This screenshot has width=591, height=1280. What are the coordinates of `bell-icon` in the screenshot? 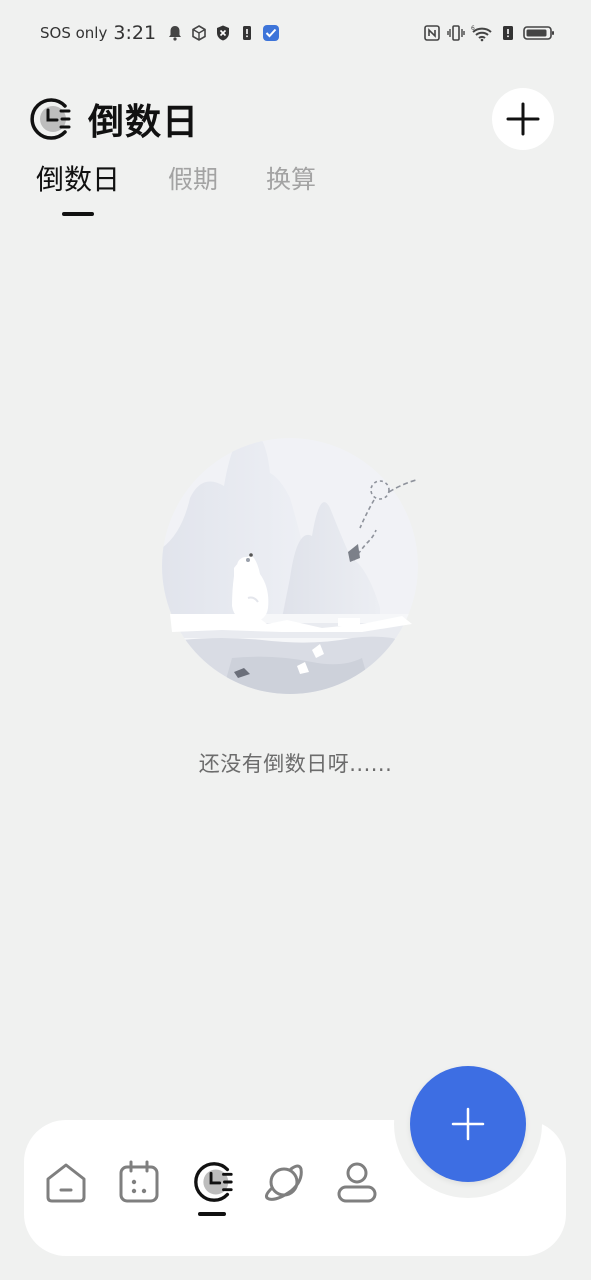 It's located at (175, 33).